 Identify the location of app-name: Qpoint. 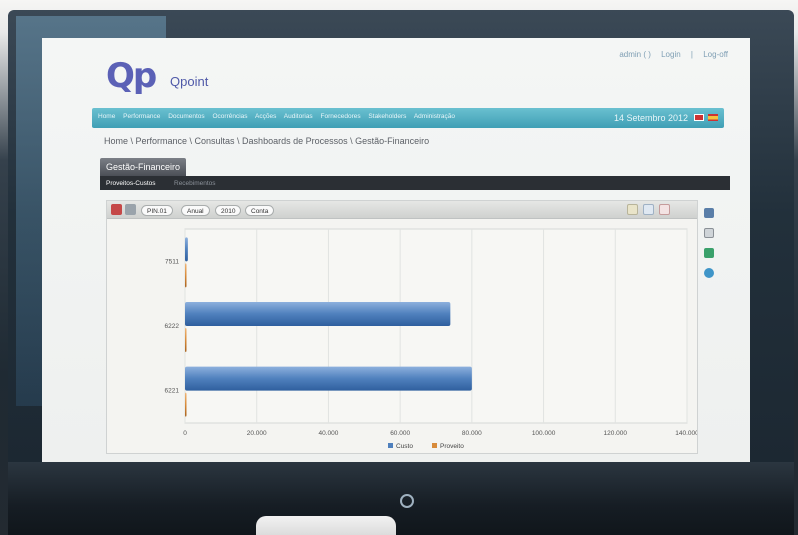
(189, 81).